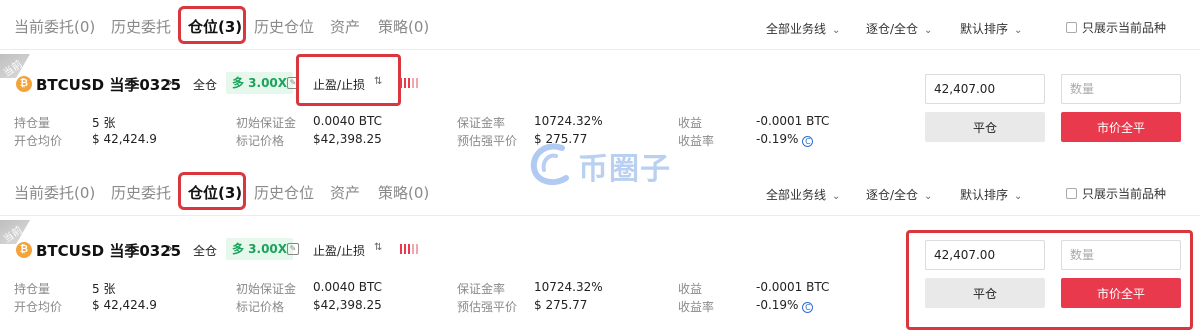 This screenshot has height=332, width=1200. I want to click on edit-leverage-icon: ✎, so click(293, 249).